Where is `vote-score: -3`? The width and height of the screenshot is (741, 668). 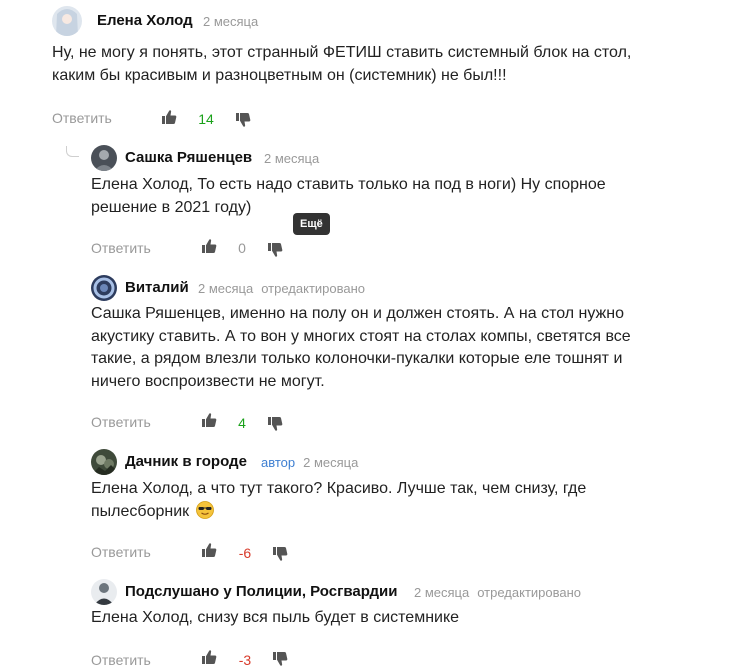 vote-score: -3 is located at coordinates (245, 660).